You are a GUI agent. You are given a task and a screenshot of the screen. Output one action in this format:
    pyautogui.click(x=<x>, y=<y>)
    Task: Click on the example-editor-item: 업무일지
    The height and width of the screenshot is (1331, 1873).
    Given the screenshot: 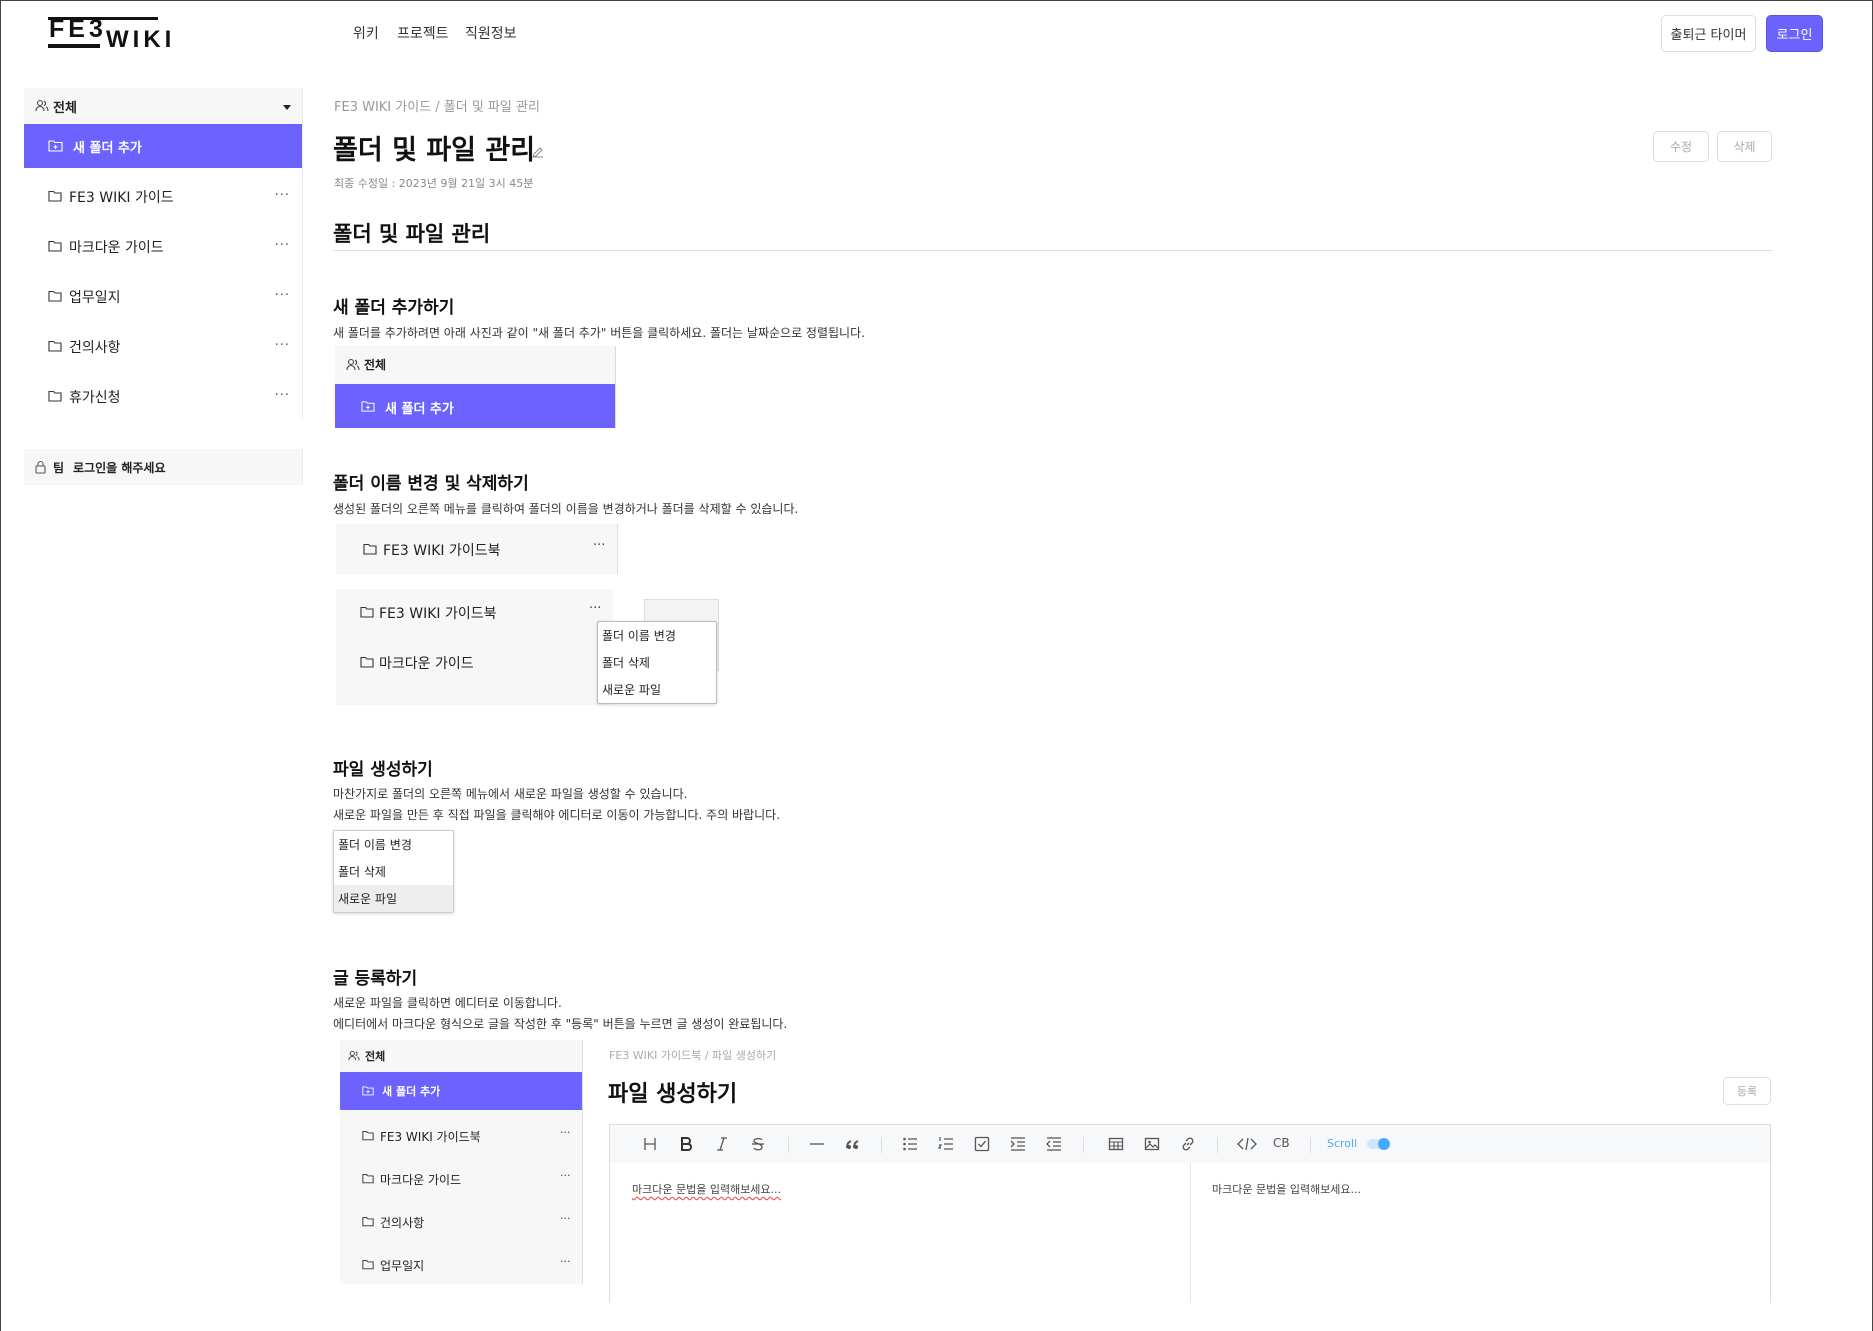 What is the action you would take?
    pyautogui.click(x=402, y=1266)
    